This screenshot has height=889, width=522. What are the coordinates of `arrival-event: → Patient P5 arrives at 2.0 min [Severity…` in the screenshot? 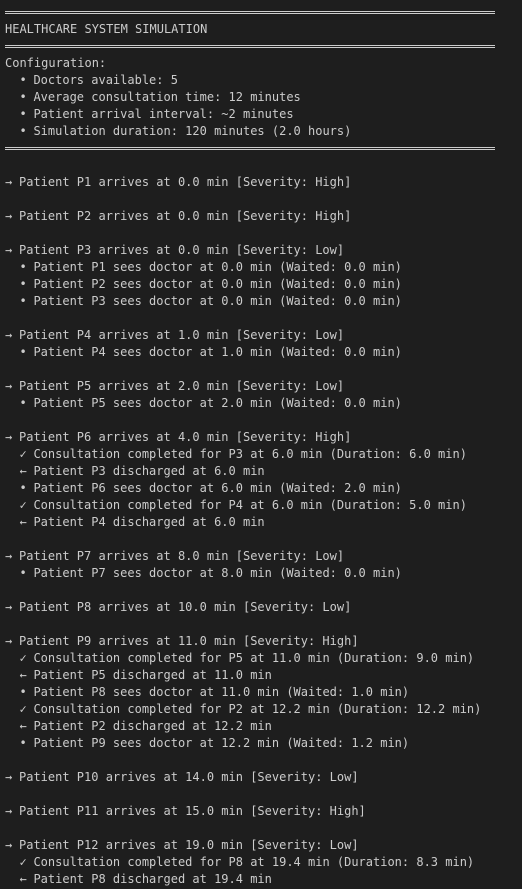 It's located at (261, 386).